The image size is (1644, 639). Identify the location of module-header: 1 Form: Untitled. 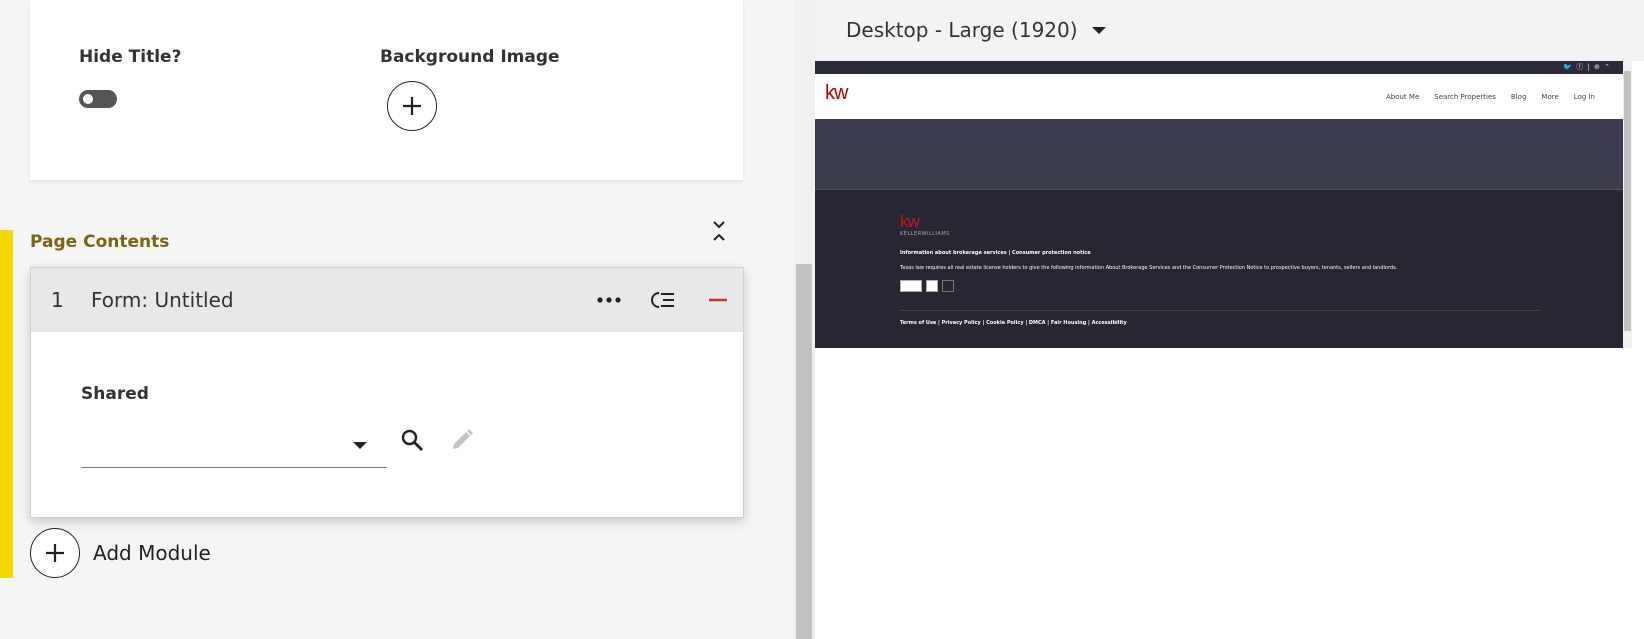
(387, 300).